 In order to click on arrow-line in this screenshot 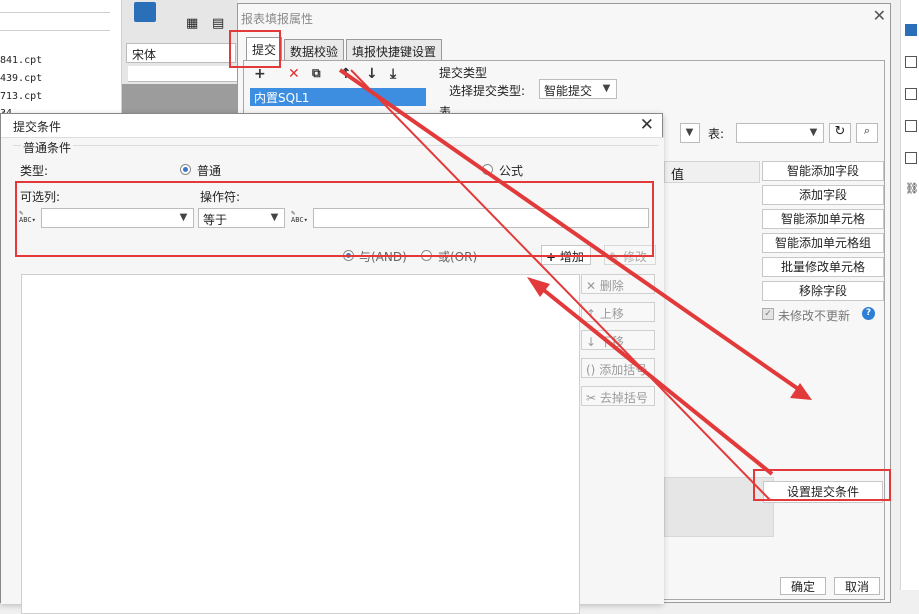, I will do `click(656, 380)`.